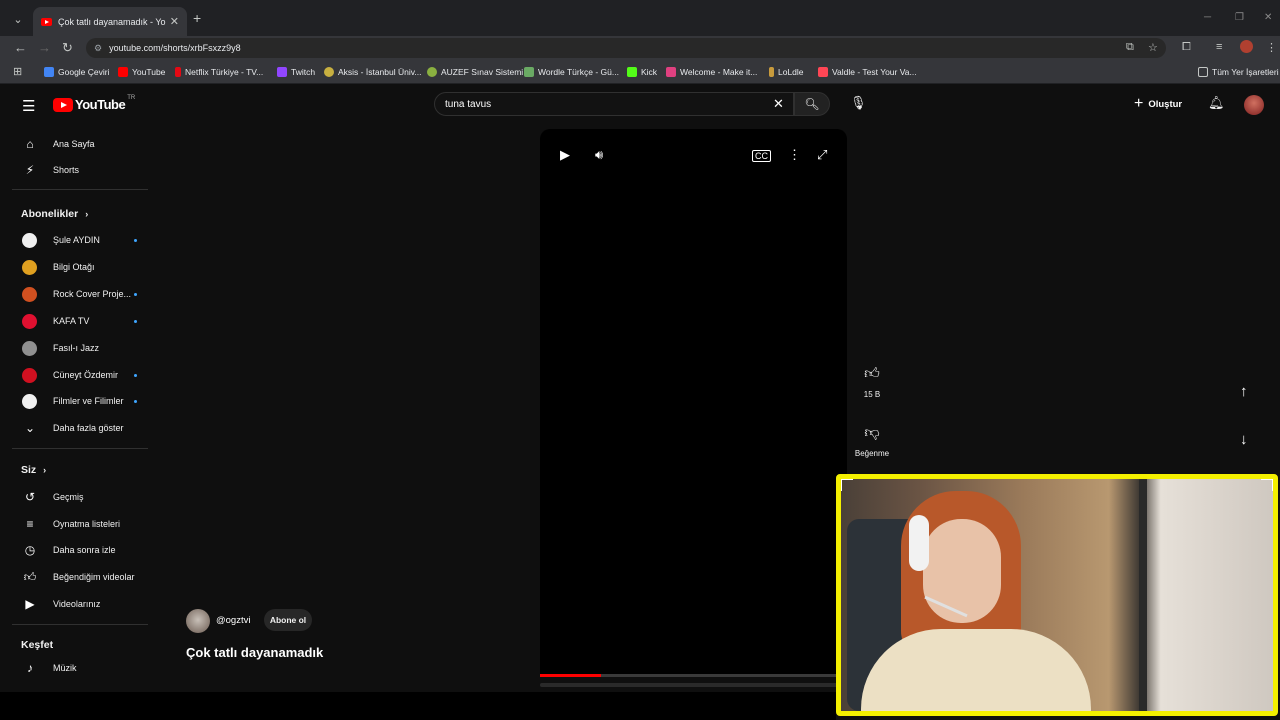  Describe the element at coordinates (80, 428) in the screenshot. I see `show-more-button: ⌄ Daha fazla göster` at that location.